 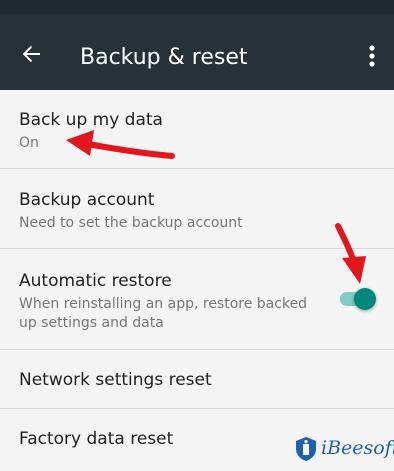 I want to click on watermark-text: iBeesoft, so click(x=357, y=448).